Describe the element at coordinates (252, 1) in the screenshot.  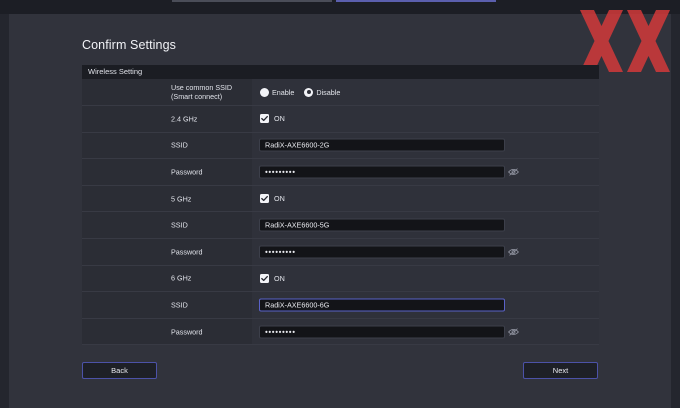
I see `nav-tab-indicator-inactive` at that location.